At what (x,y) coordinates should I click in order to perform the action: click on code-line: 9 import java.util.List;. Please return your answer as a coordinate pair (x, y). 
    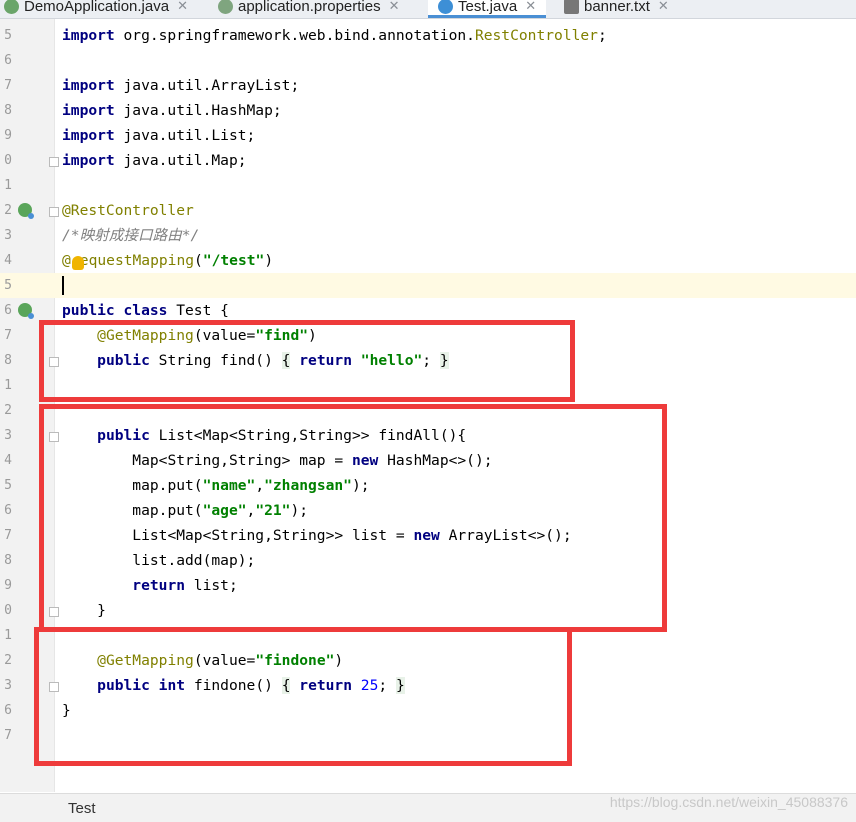
    Looking at the image, I should click on (428, 135).